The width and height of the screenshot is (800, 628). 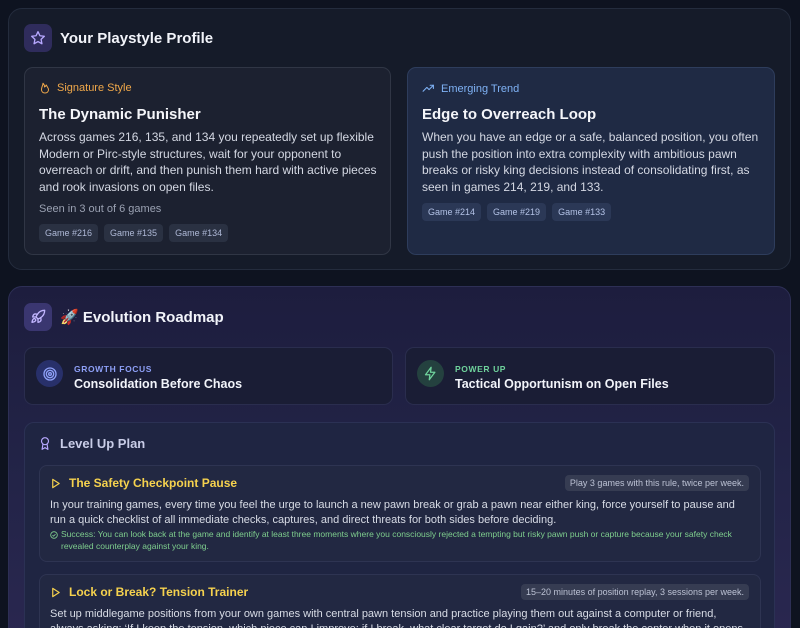 What do you see at coordinates (480, 88) in the screenshot?
I see `trend-tag-label: Emerging Trend` at bounding box center [480, 88].